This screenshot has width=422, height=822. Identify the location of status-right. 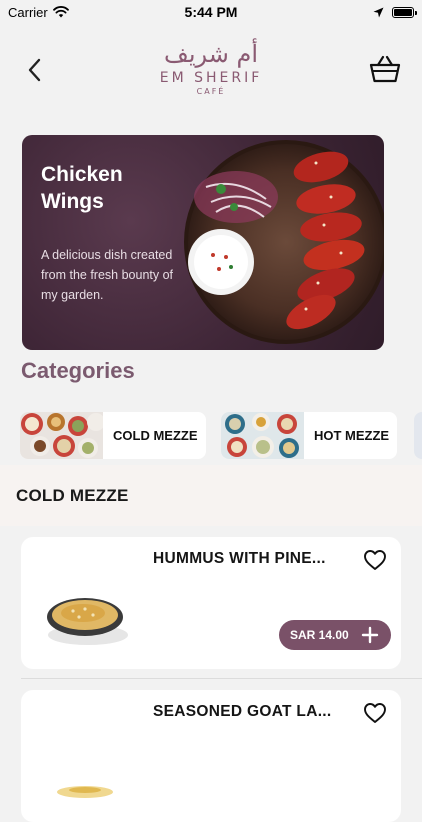
(395, 12).